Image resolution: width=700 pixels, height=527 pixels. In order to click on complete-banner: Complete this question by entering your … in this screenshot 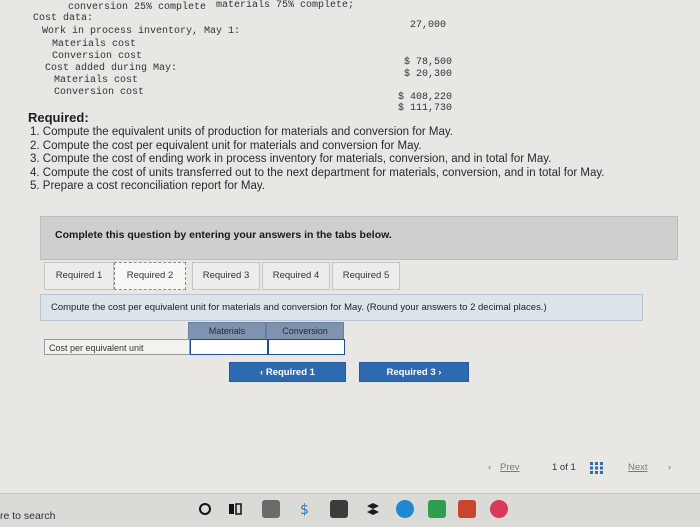, I will do `click(359, 238)`.